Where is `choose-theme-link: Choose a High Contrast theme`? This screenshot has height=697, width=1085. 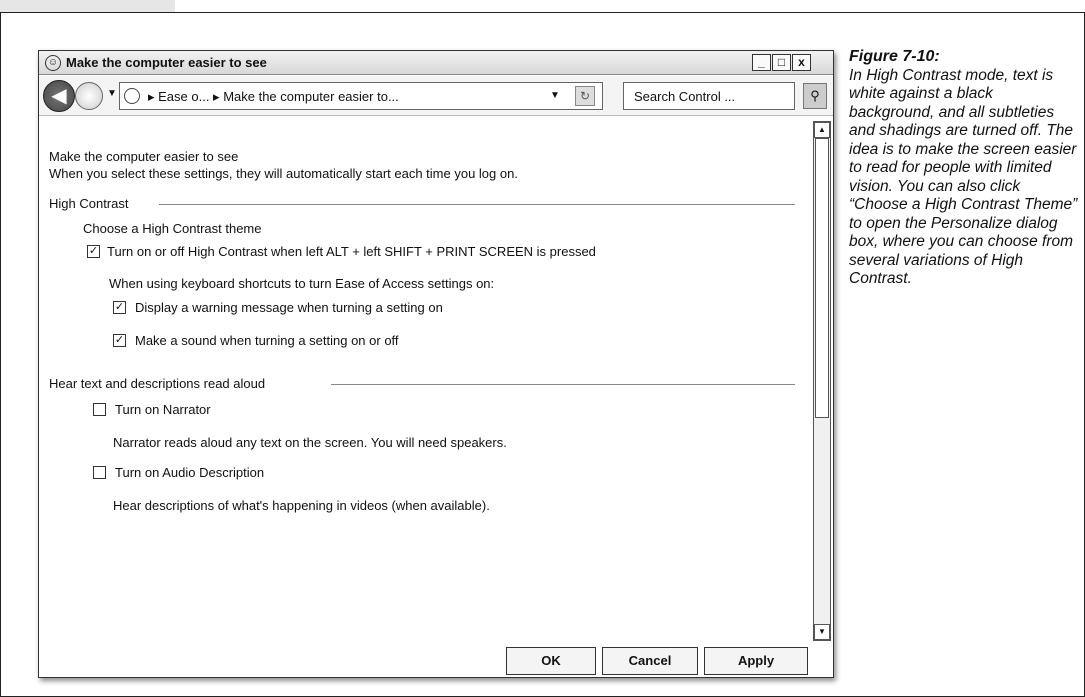 choose-theme-link: Choose a High Contrast theme is located at coordinates (172, 228).